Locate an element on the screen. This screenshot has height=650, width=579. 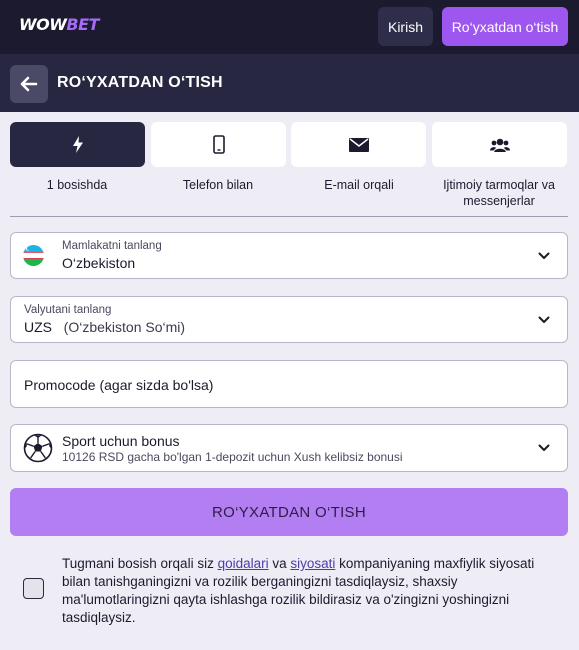
currency-code: UZS is located at coordinates (38, 327).